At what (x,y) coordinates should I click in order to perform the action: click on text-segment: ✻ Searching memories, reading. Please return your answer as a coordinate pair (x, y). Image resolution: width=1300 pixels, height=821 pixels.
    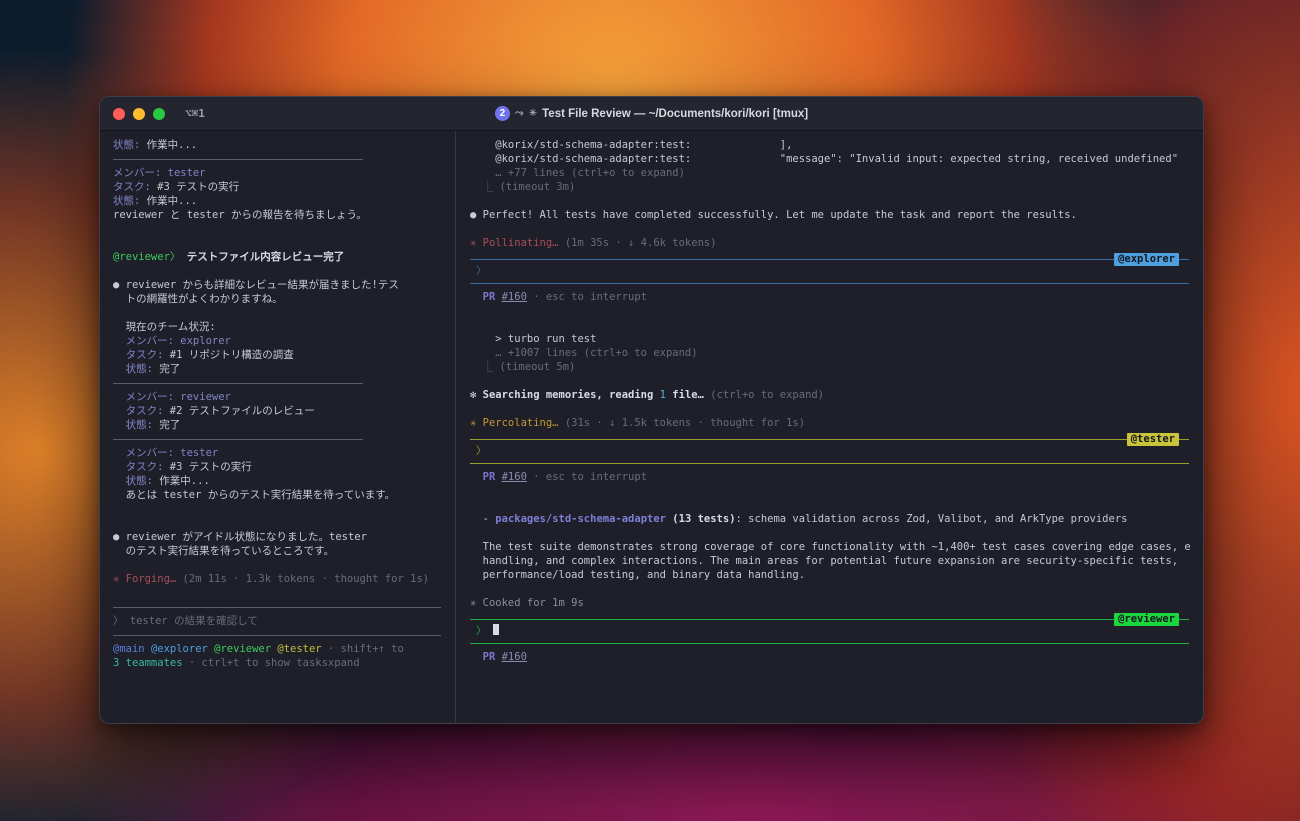
    Looking at the image, I should click on (565, 395).